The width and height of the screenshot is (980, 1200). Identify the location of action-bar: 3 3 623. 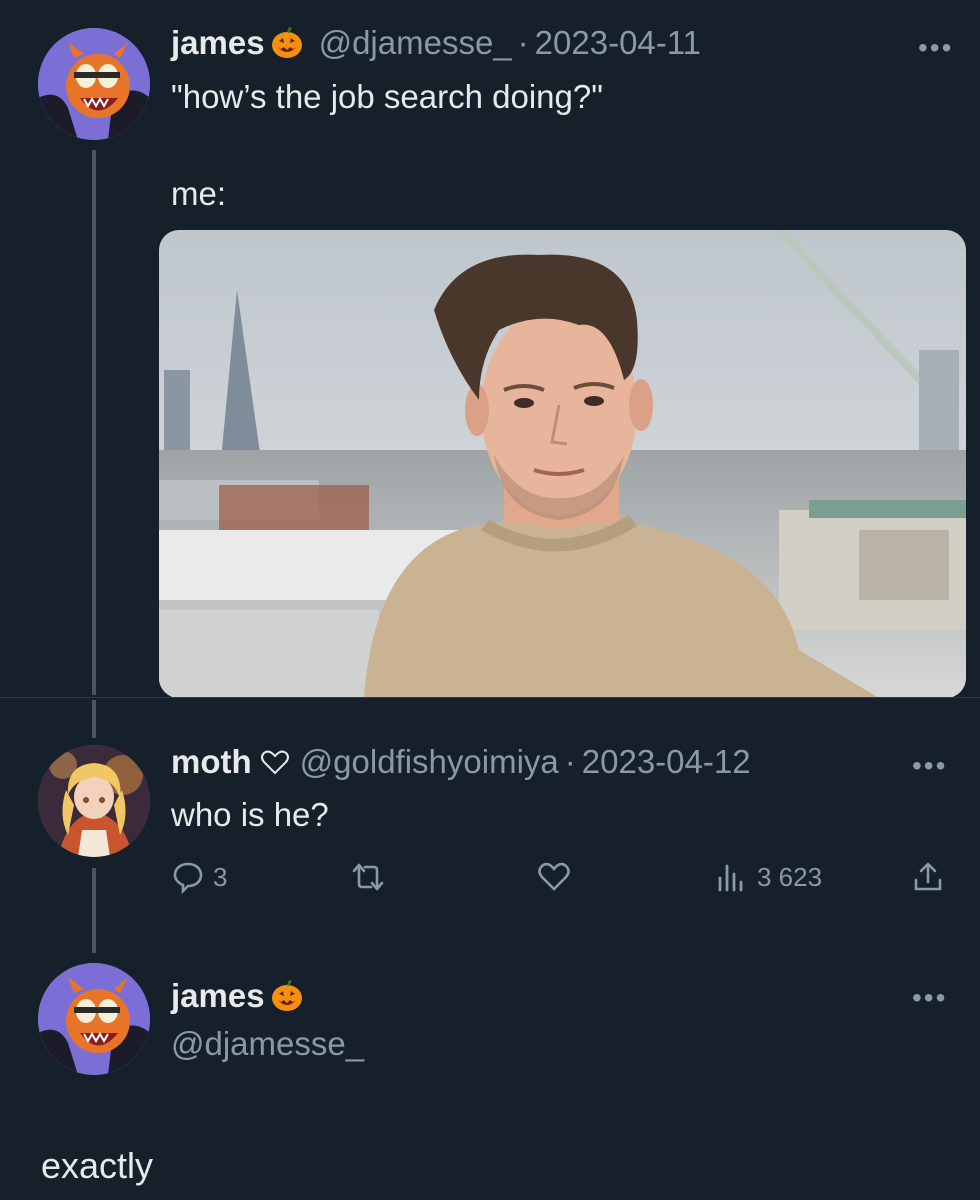
(566, 880).